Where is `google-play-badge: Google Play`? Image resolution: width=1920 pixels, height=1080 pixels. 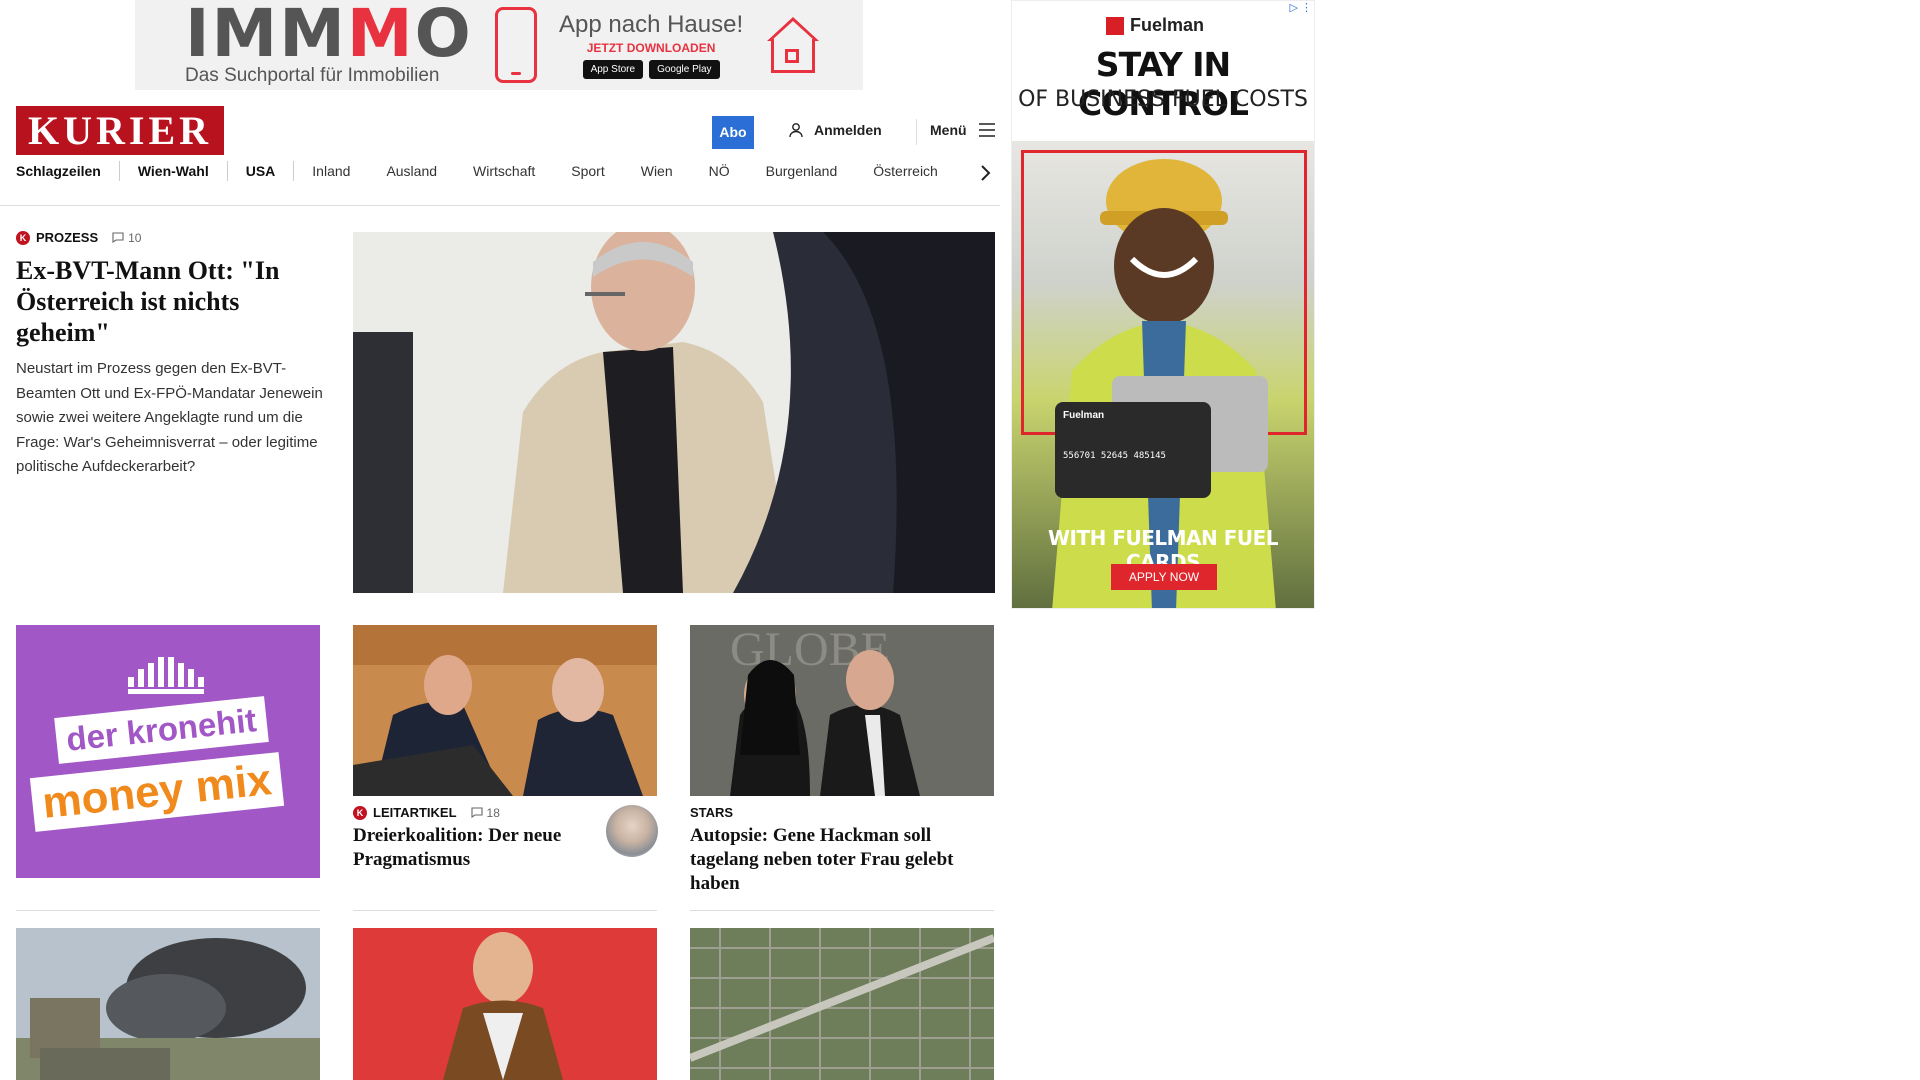 google-play-badge: Google Play is located at coordinates (684, 69).